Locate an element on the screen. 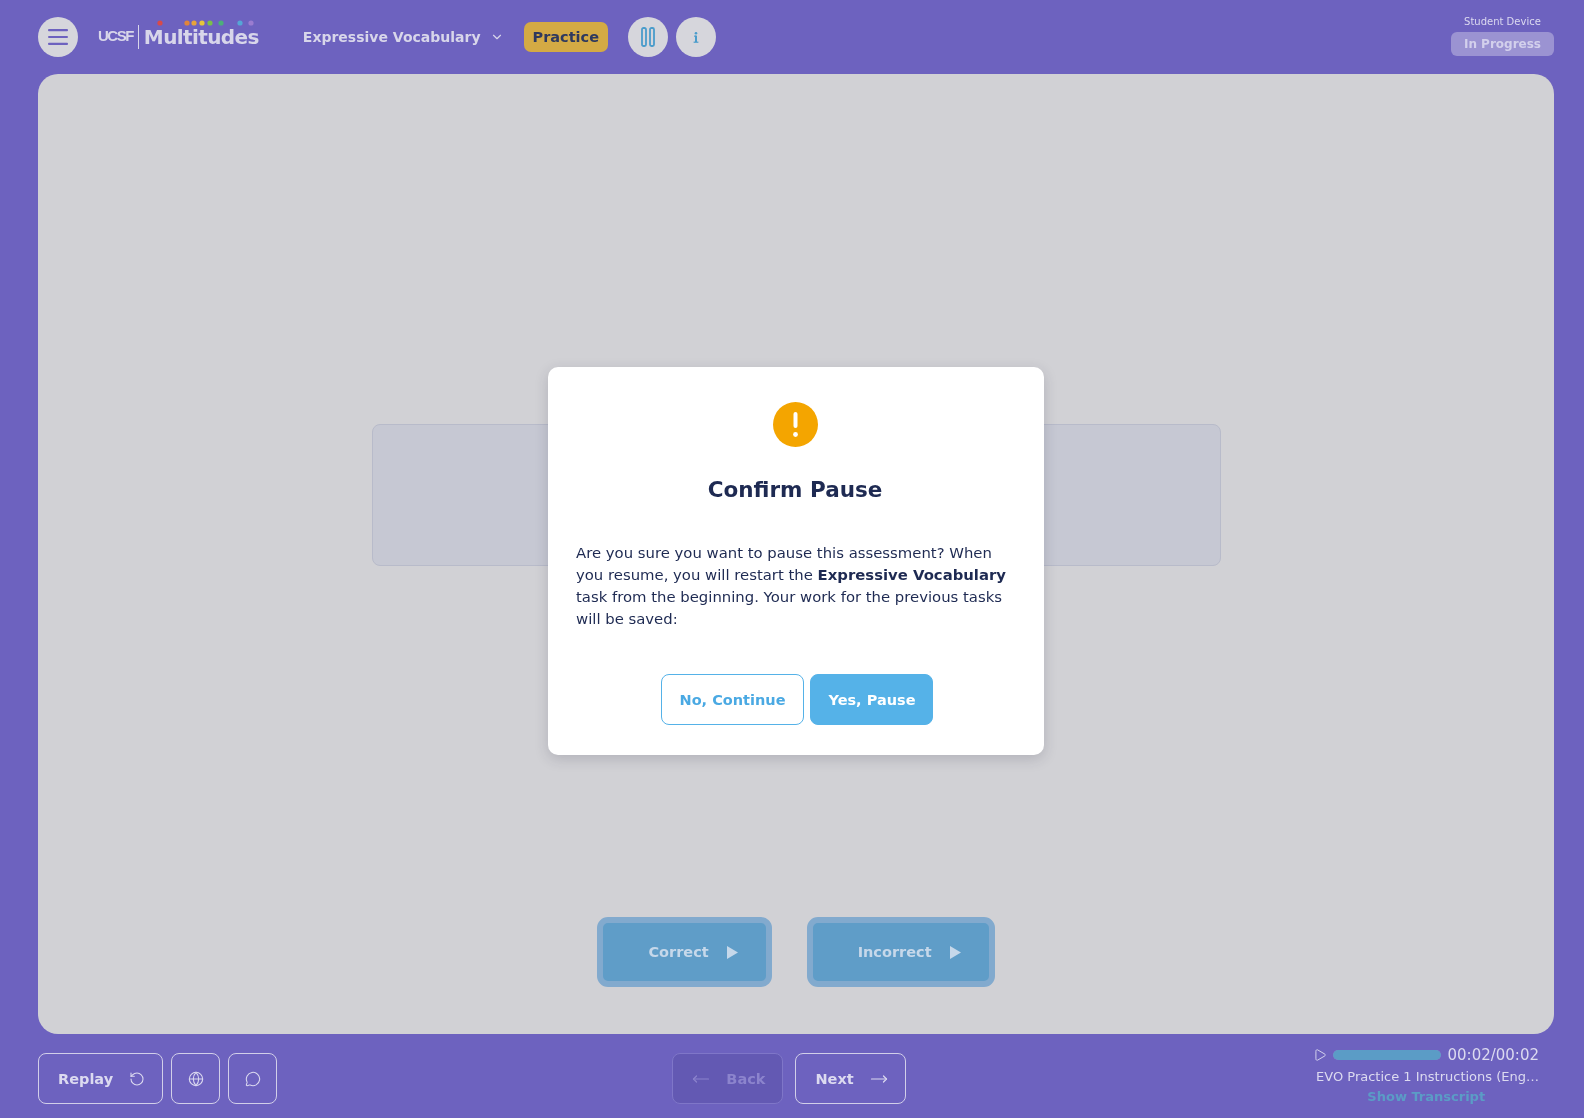  pause-button is located at coordinates (648, 37).